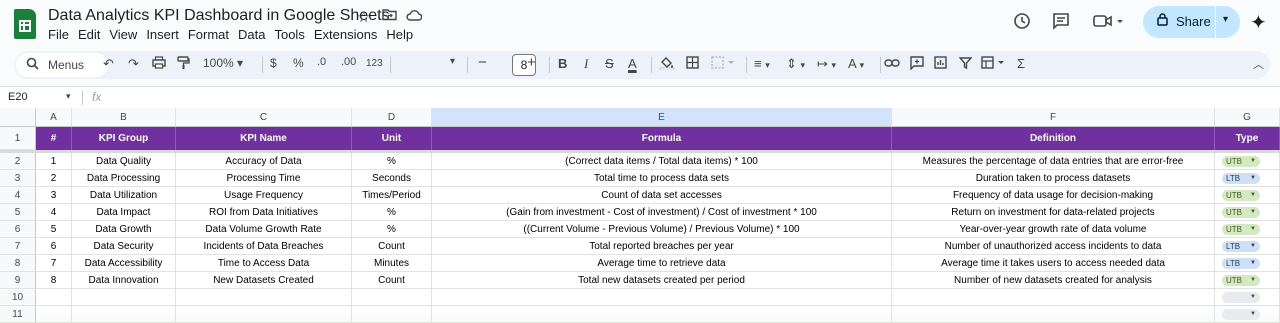 This screenshot has height=323, width=1280. What do you see at coordinates (348, 62) in the screenshot?
I see `increase-decimal-button: .00` at bounding box center [348, 62].